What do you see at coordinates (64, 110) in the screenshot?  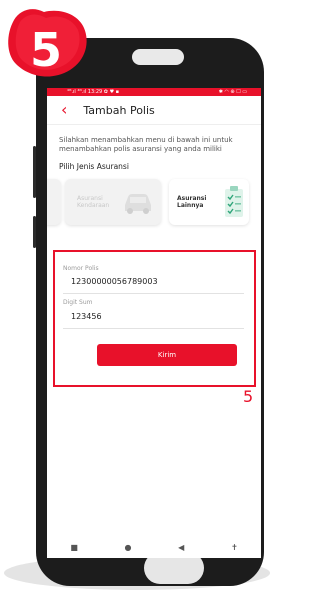 I see `back-arrow-icon: ‹` at bounding box center [64, 110].